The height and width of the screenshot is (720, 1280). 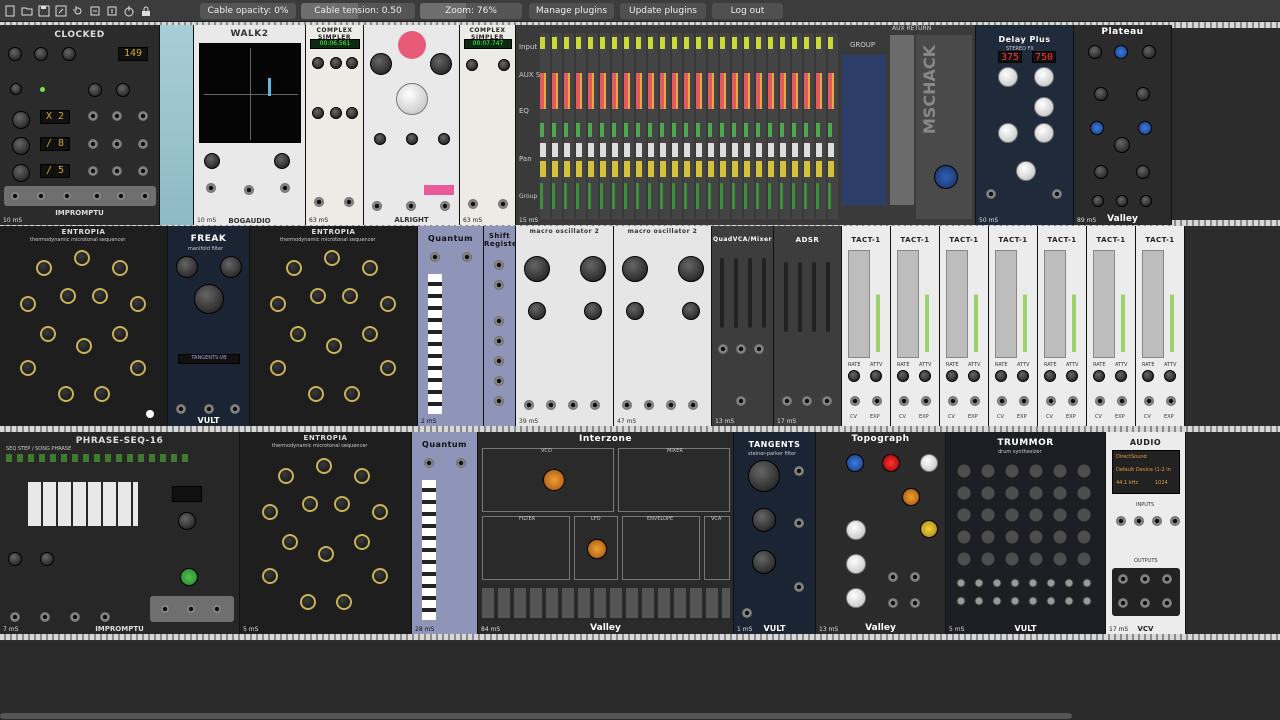 I want to click on touch-strip, so click(x=908, y=304).